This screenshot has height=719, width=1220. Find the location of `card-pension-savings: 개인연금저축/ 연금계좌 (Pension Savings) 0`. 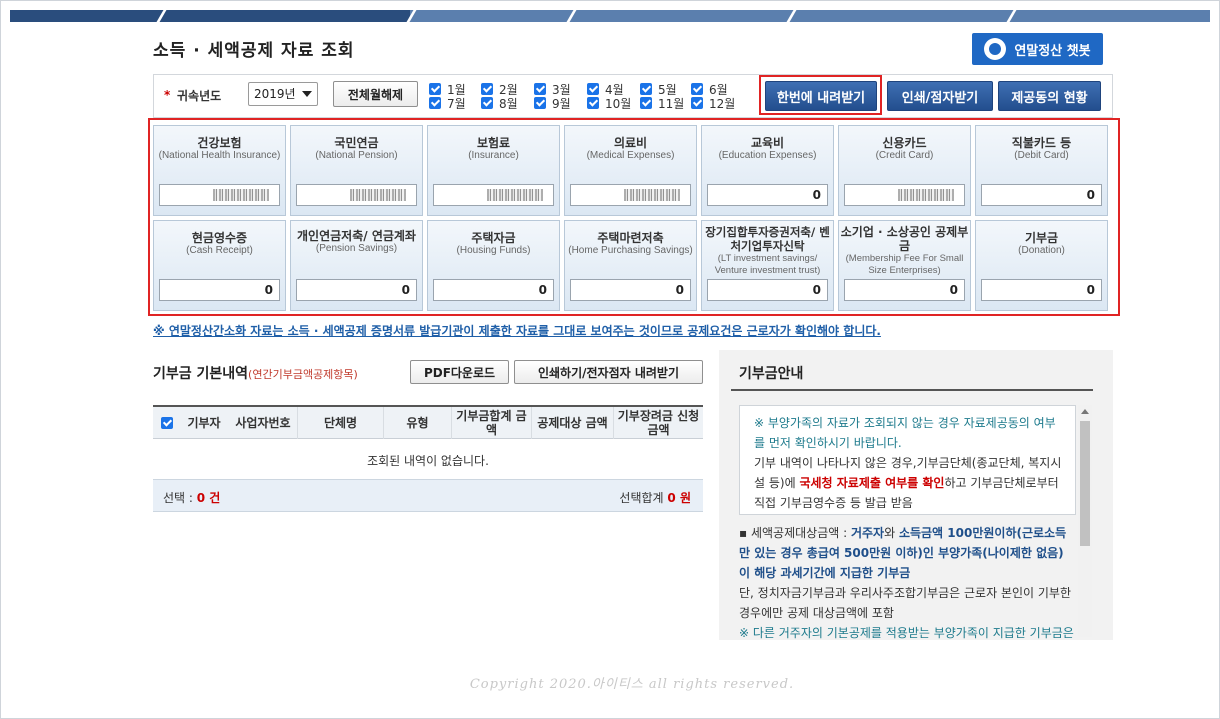

card-pension-savings: 개인연금저축/ 연금계좌 (Pension Savings) 0 is located at coordinates (356, 265).